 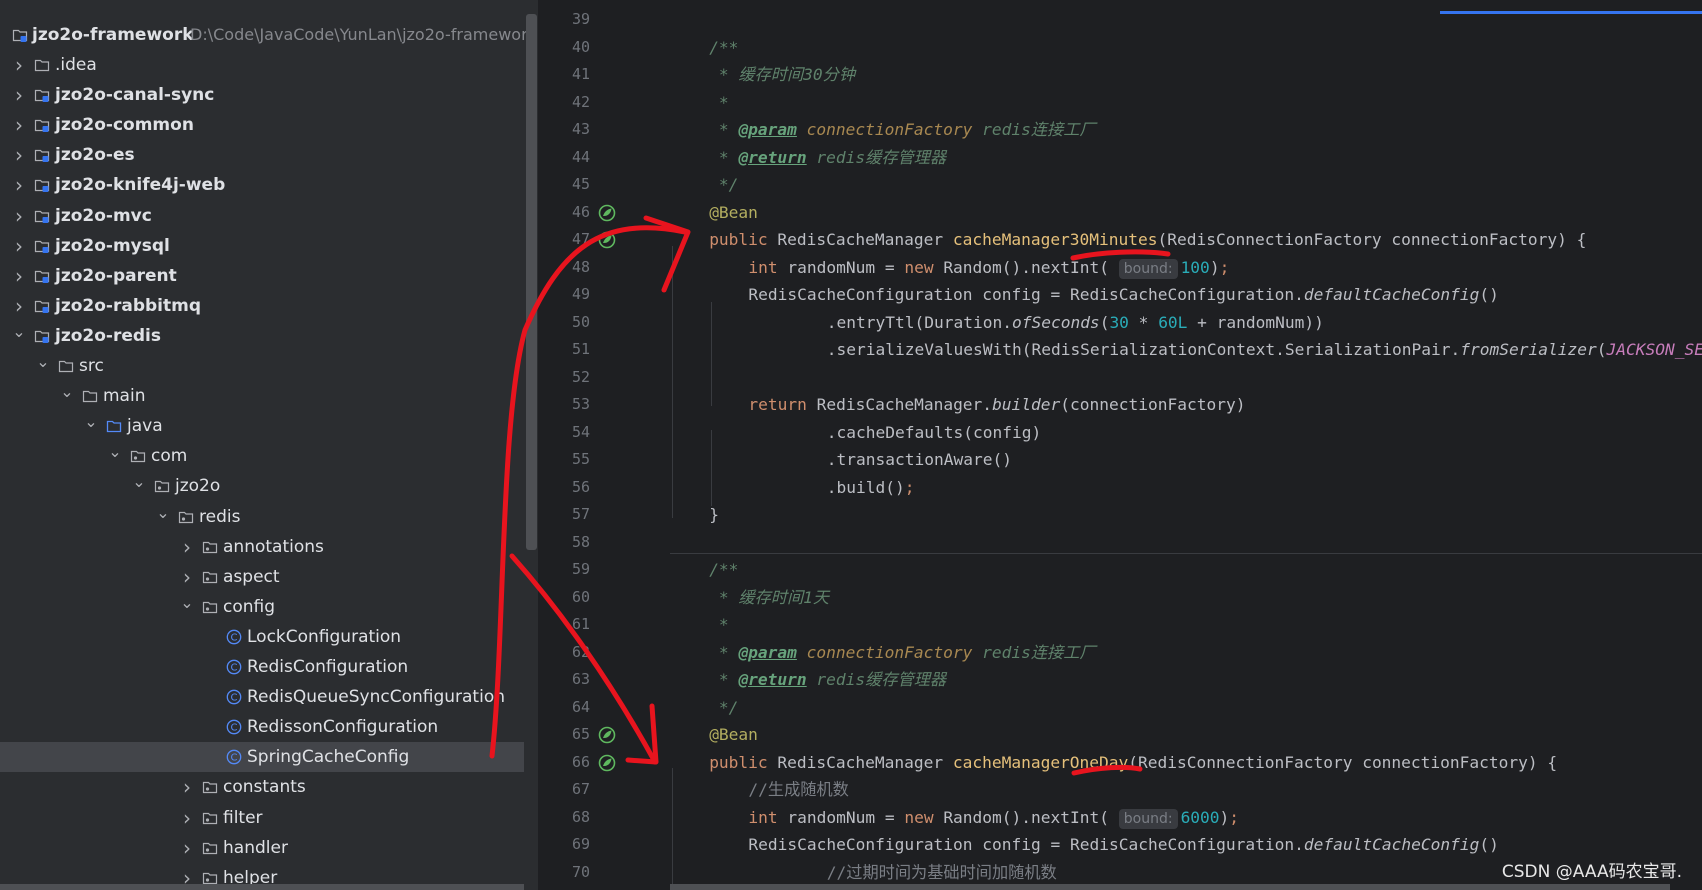 What do you see at coordinates (262, 95) in the screenshot?
I see `tree-item: › jzo2o-canal-sync` at bounding box center [262, 95].